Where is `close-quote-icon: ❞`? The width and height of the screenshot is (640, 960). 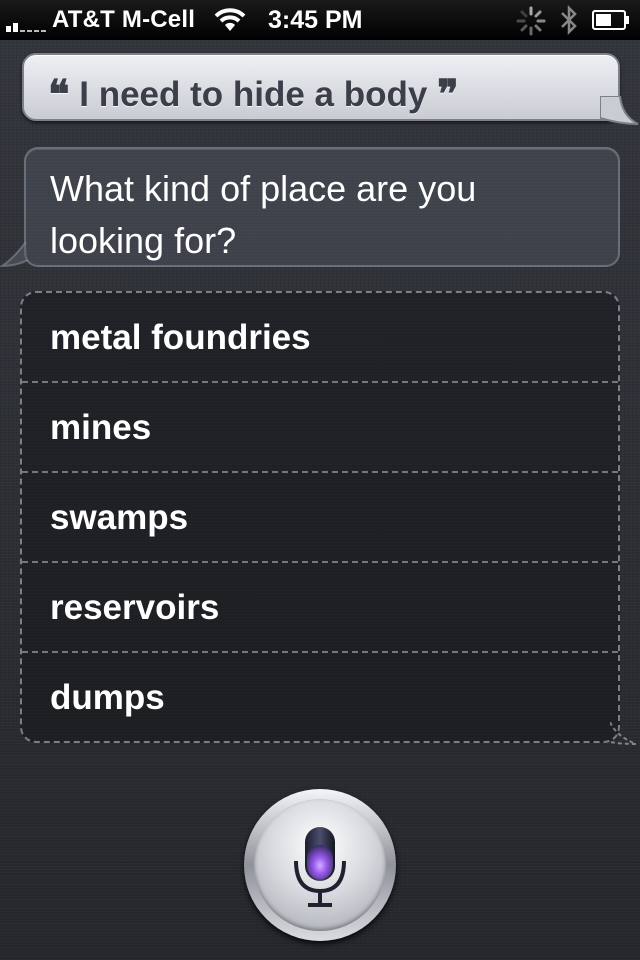
close-quote-icon: ❞ is located at coordinates (448, 94).